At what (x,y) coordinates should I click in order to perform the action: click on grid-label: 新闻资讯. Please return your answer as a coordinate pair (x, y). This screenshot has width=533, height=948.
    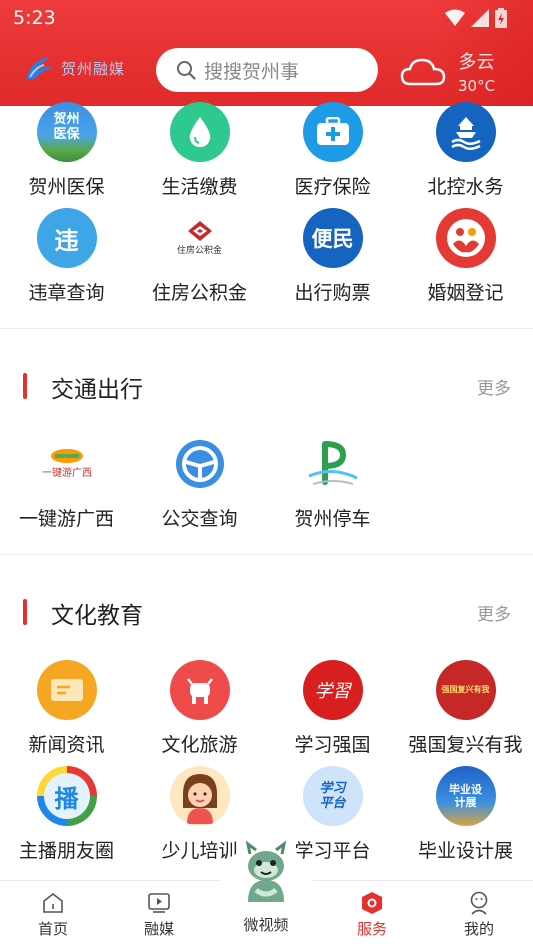
    Looking at the image, I should click on (66, 745).